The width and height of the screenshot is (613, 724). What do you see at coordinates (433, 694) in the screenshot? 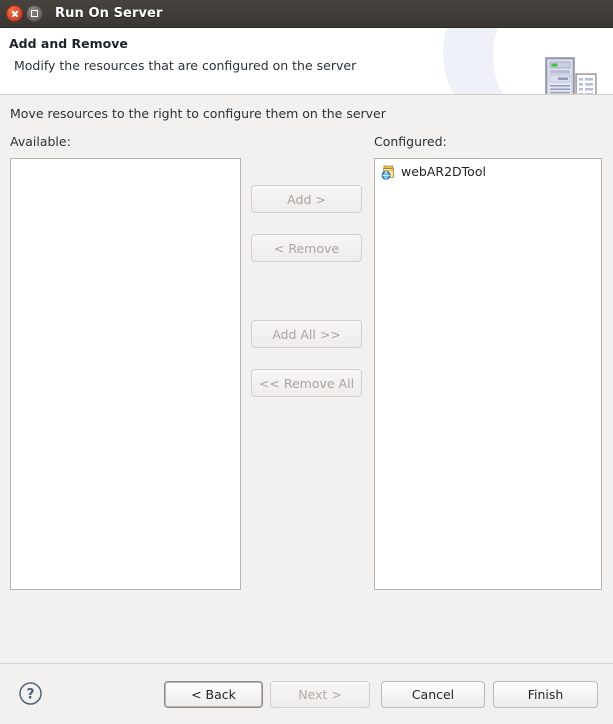
I see `cancel-button: Cancel` at bounding box center [433, 694].